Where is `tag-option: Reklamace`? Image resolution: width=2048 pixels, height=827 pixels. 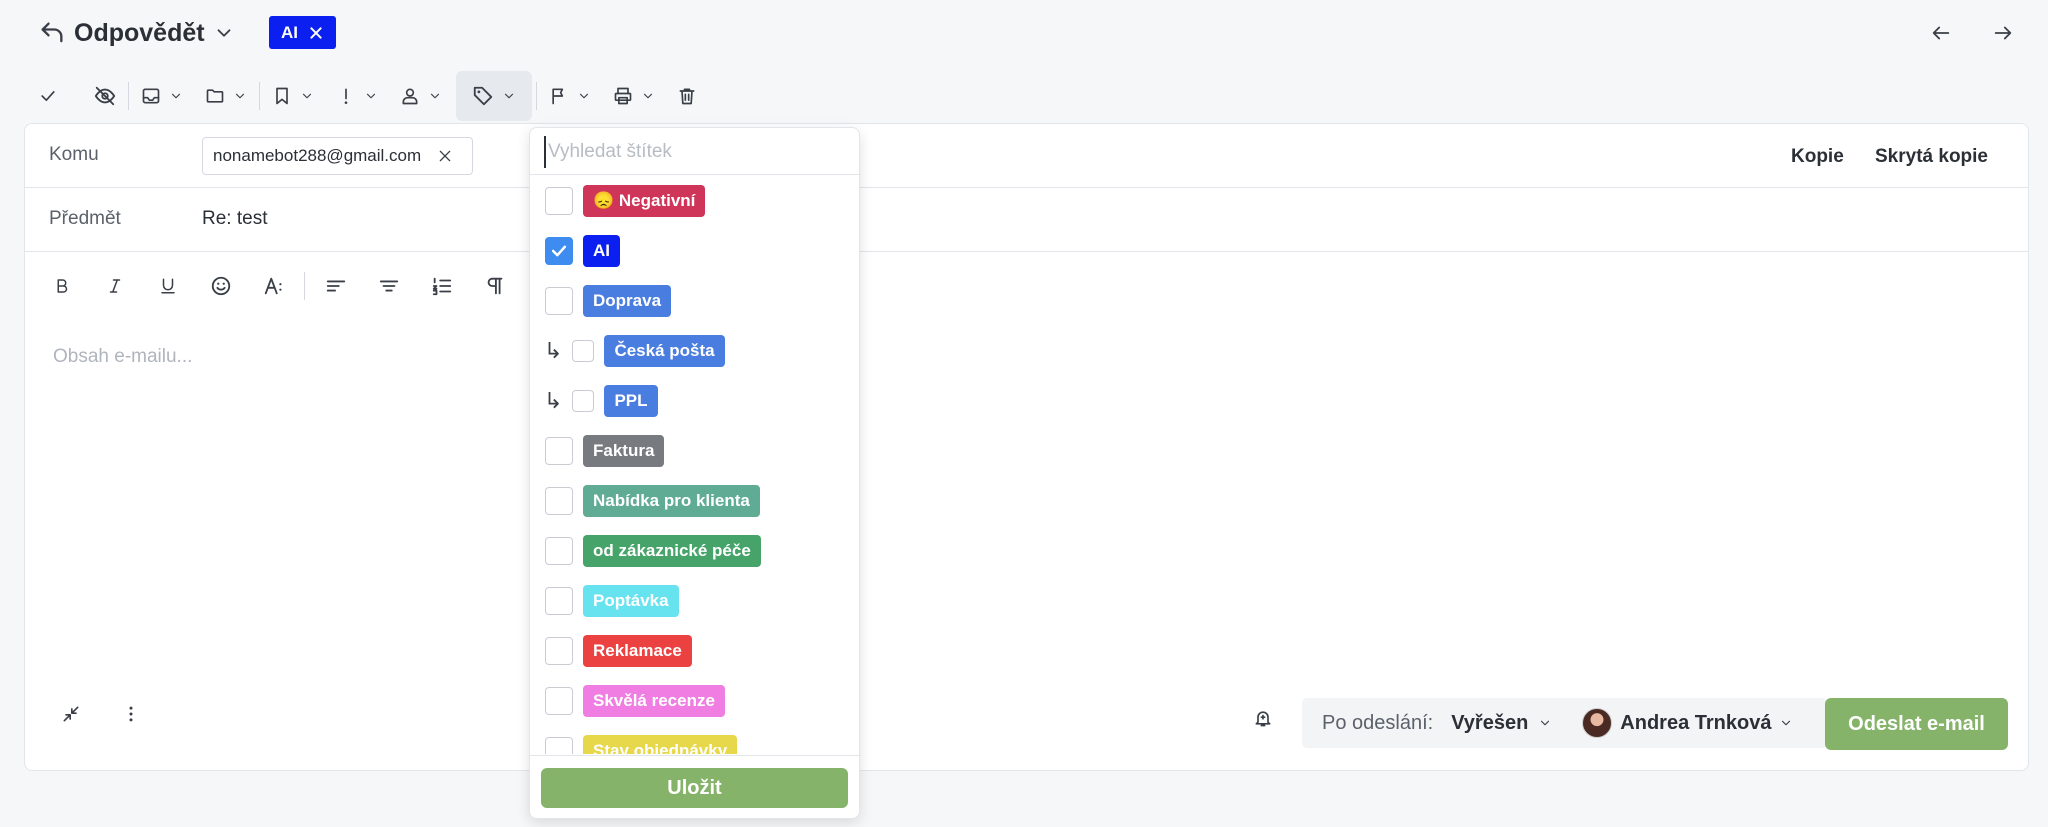 tag-option: Reklamace is located at coordinates (694, 651).